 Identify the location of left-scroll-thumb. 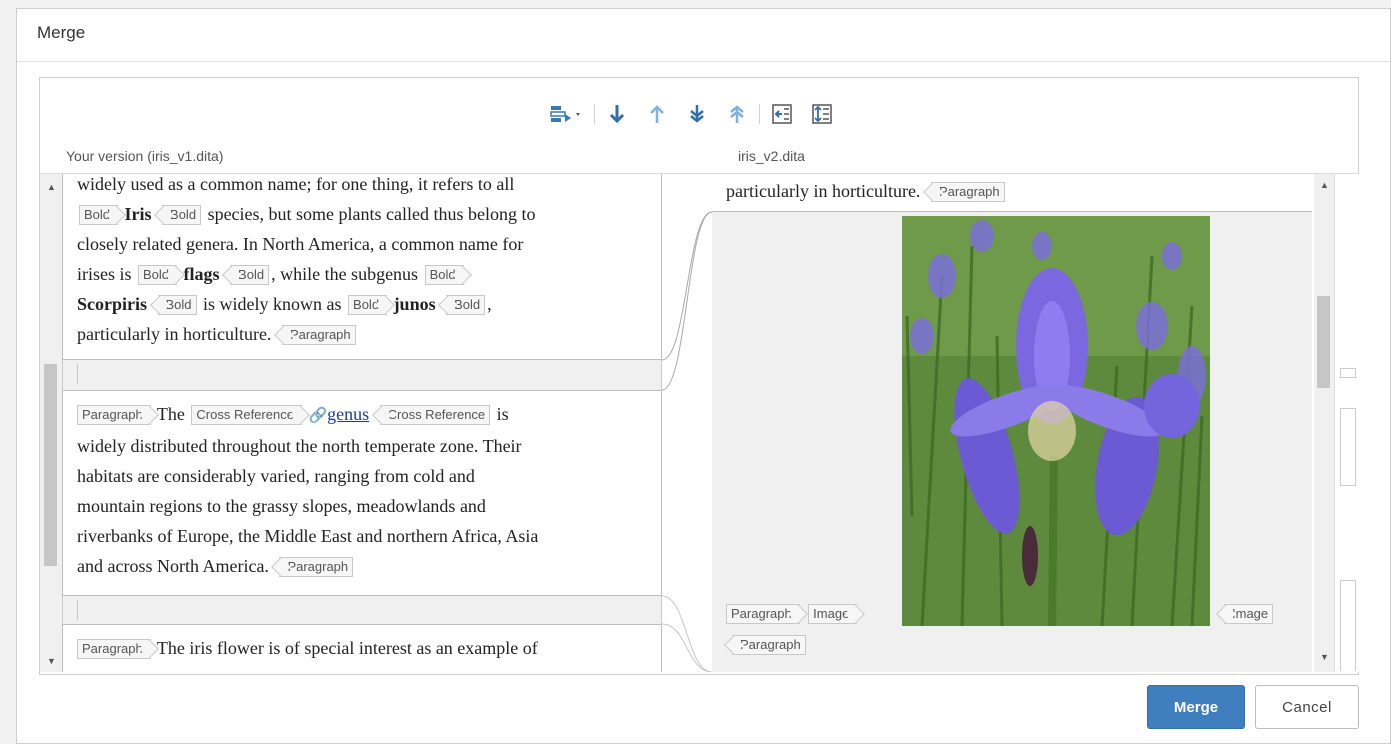
(50, 465).